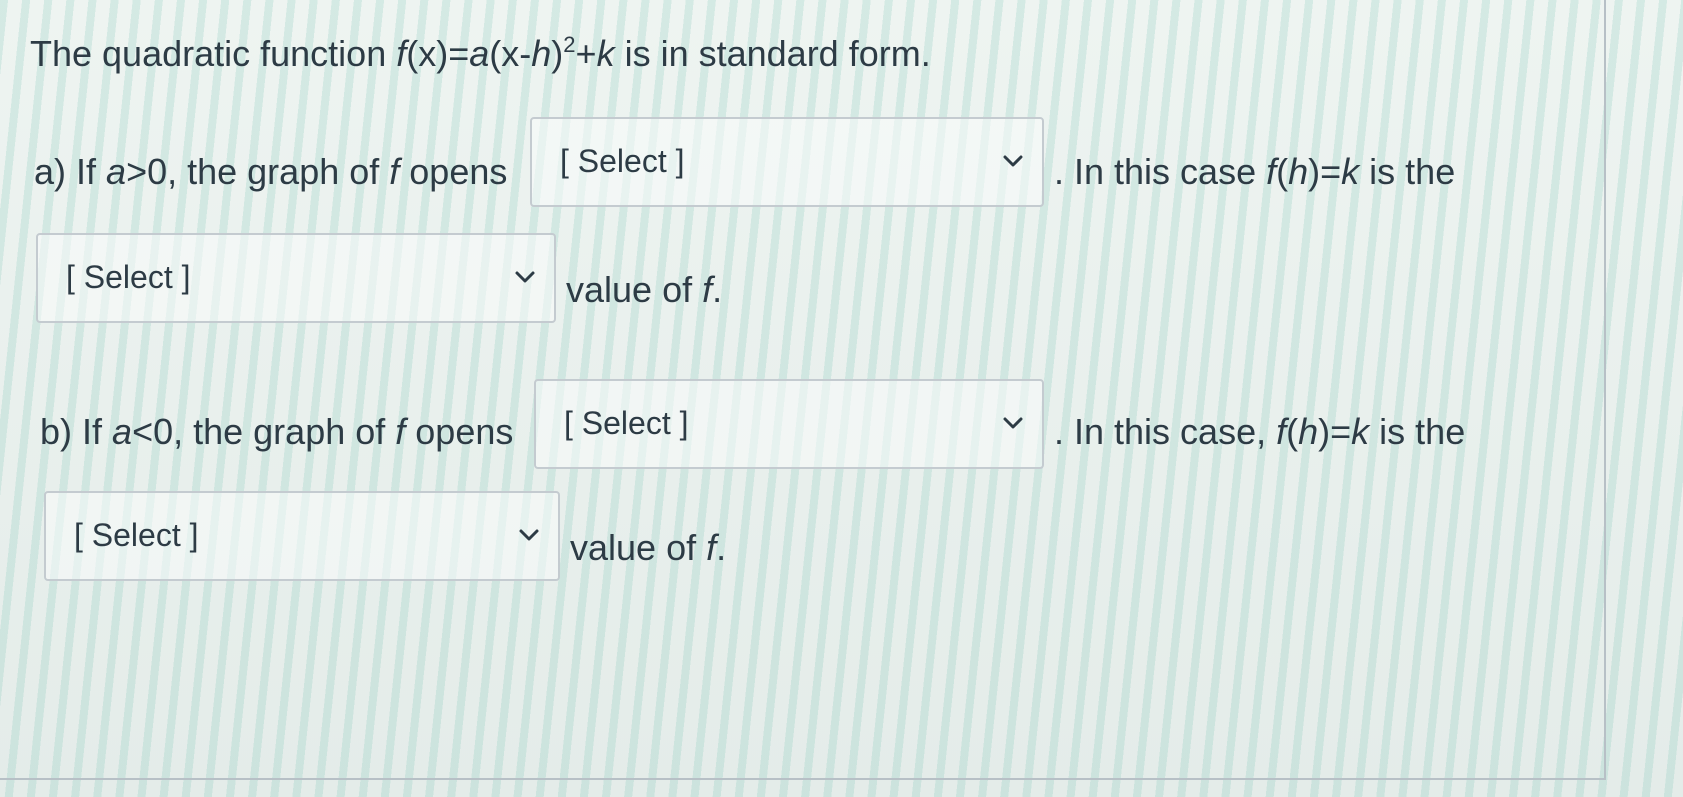 This screenshot has width=1683, height=797. Describe the element at coordinates (622, 161) in the screenshot. I see `part-a-direction-select-label: [ Select ]` at that location.